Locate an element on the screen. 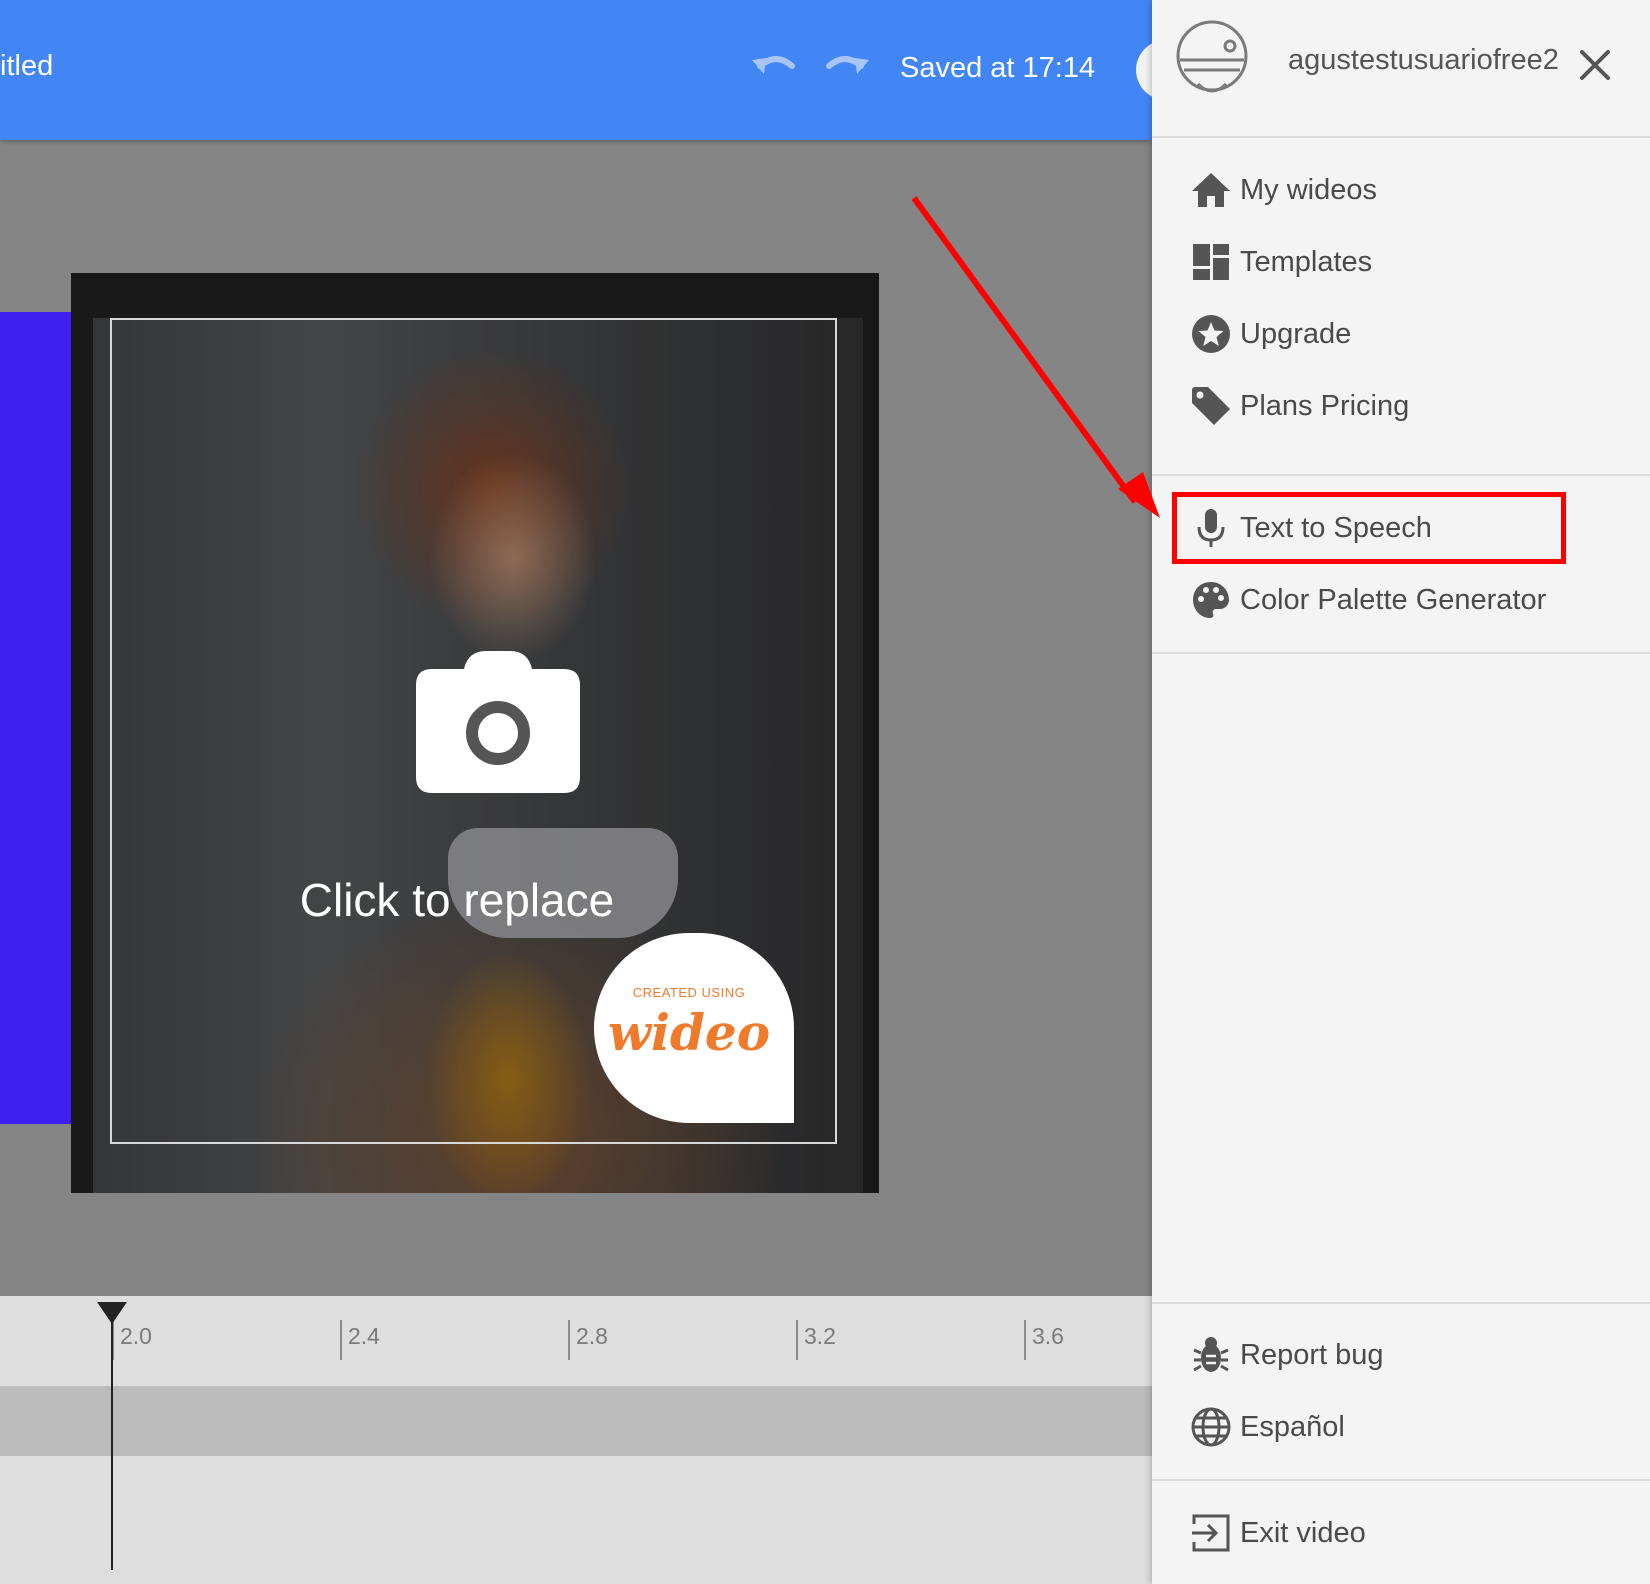 The width and height of the screenshot is (1650, 1584). timeline: 2.0 2.4 2.8 3.2 3.6 is located at coordinates (576, 1440).